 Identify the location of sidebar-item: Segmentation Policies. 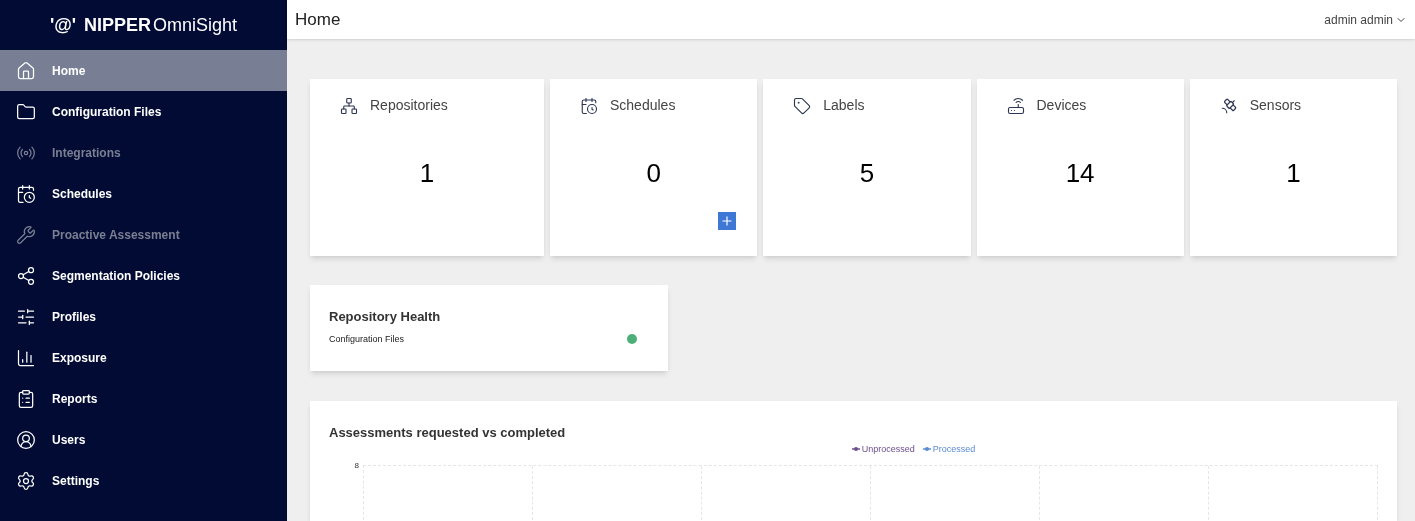
(143, 275).